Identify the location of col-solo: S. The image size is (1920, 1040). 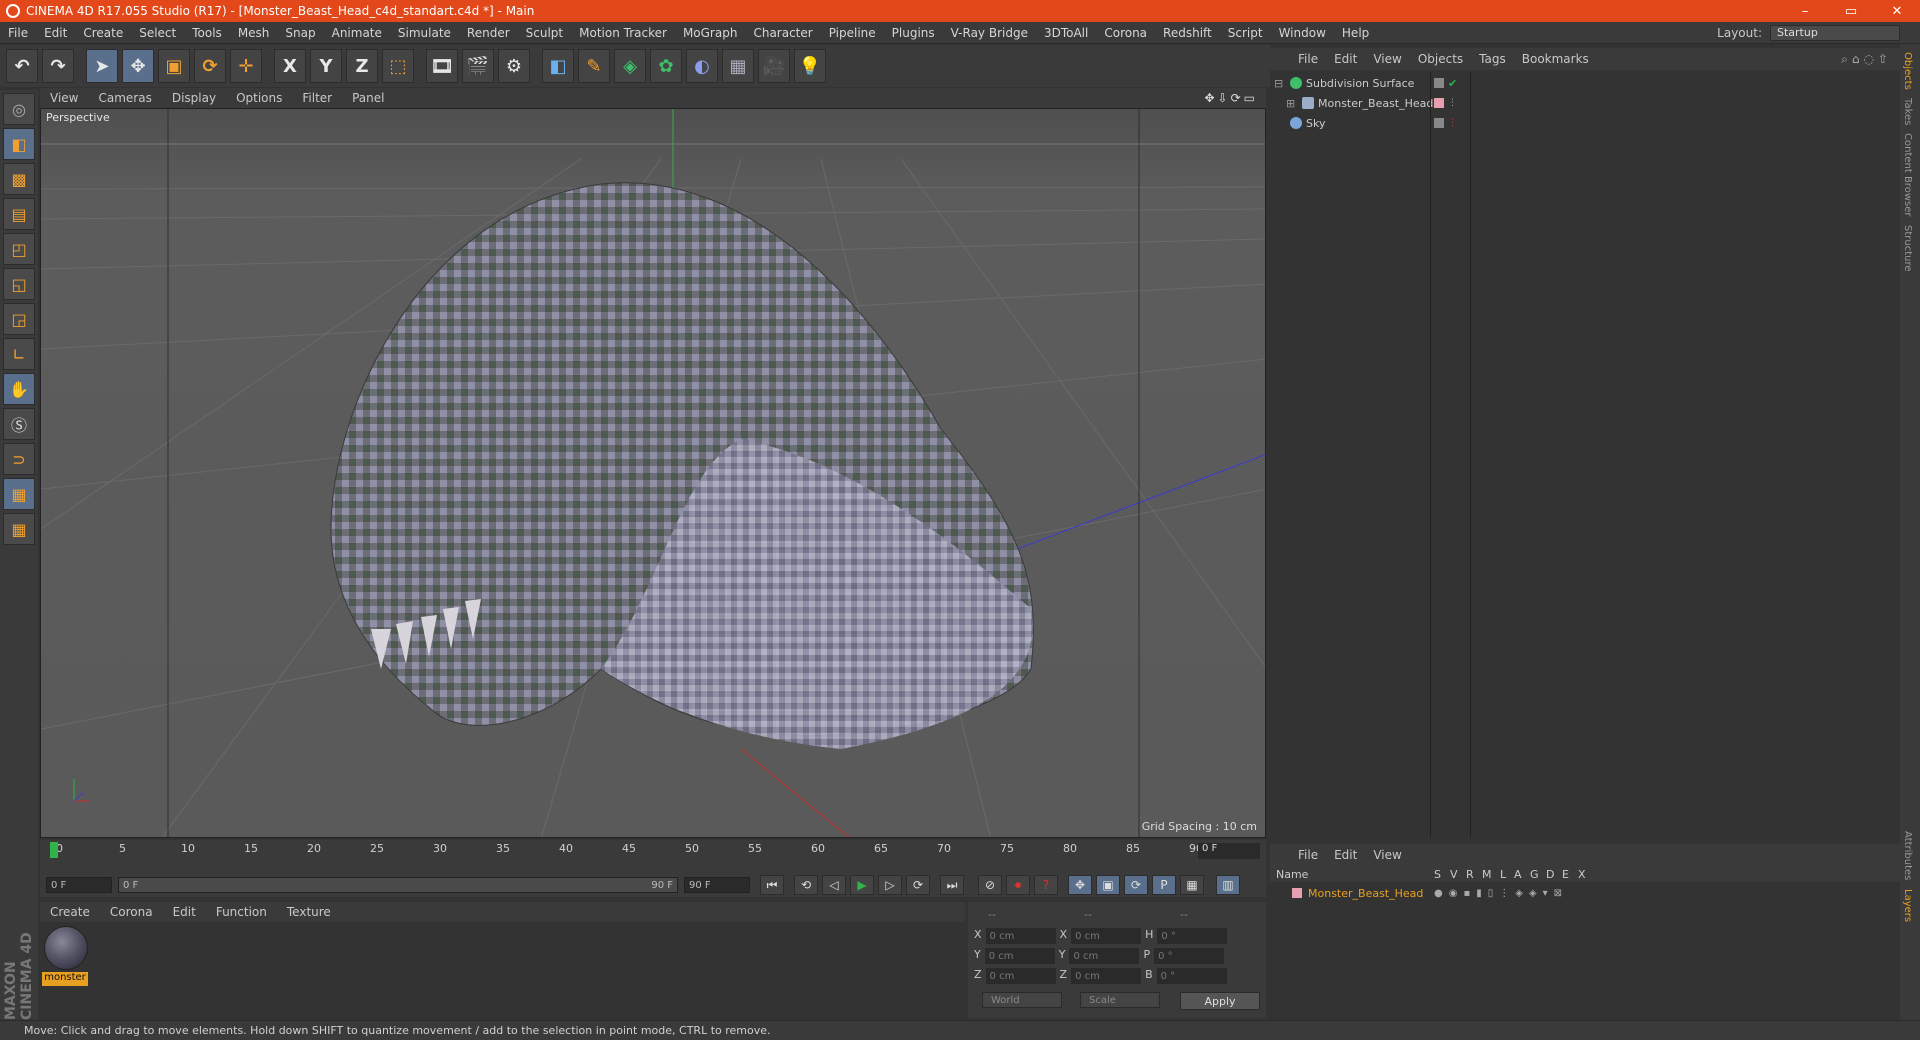
(1437, 874).